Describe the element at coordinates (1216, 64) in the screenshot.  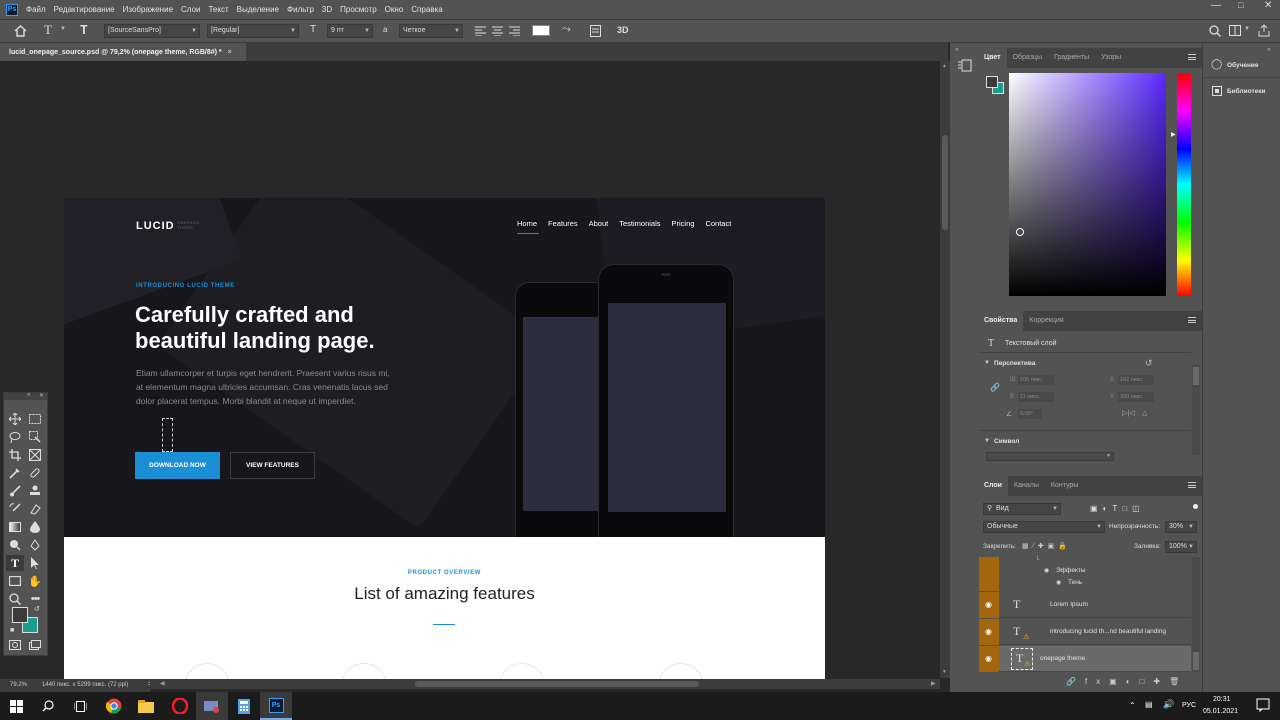
I see `lightbulb-icon: ◯` at that location.